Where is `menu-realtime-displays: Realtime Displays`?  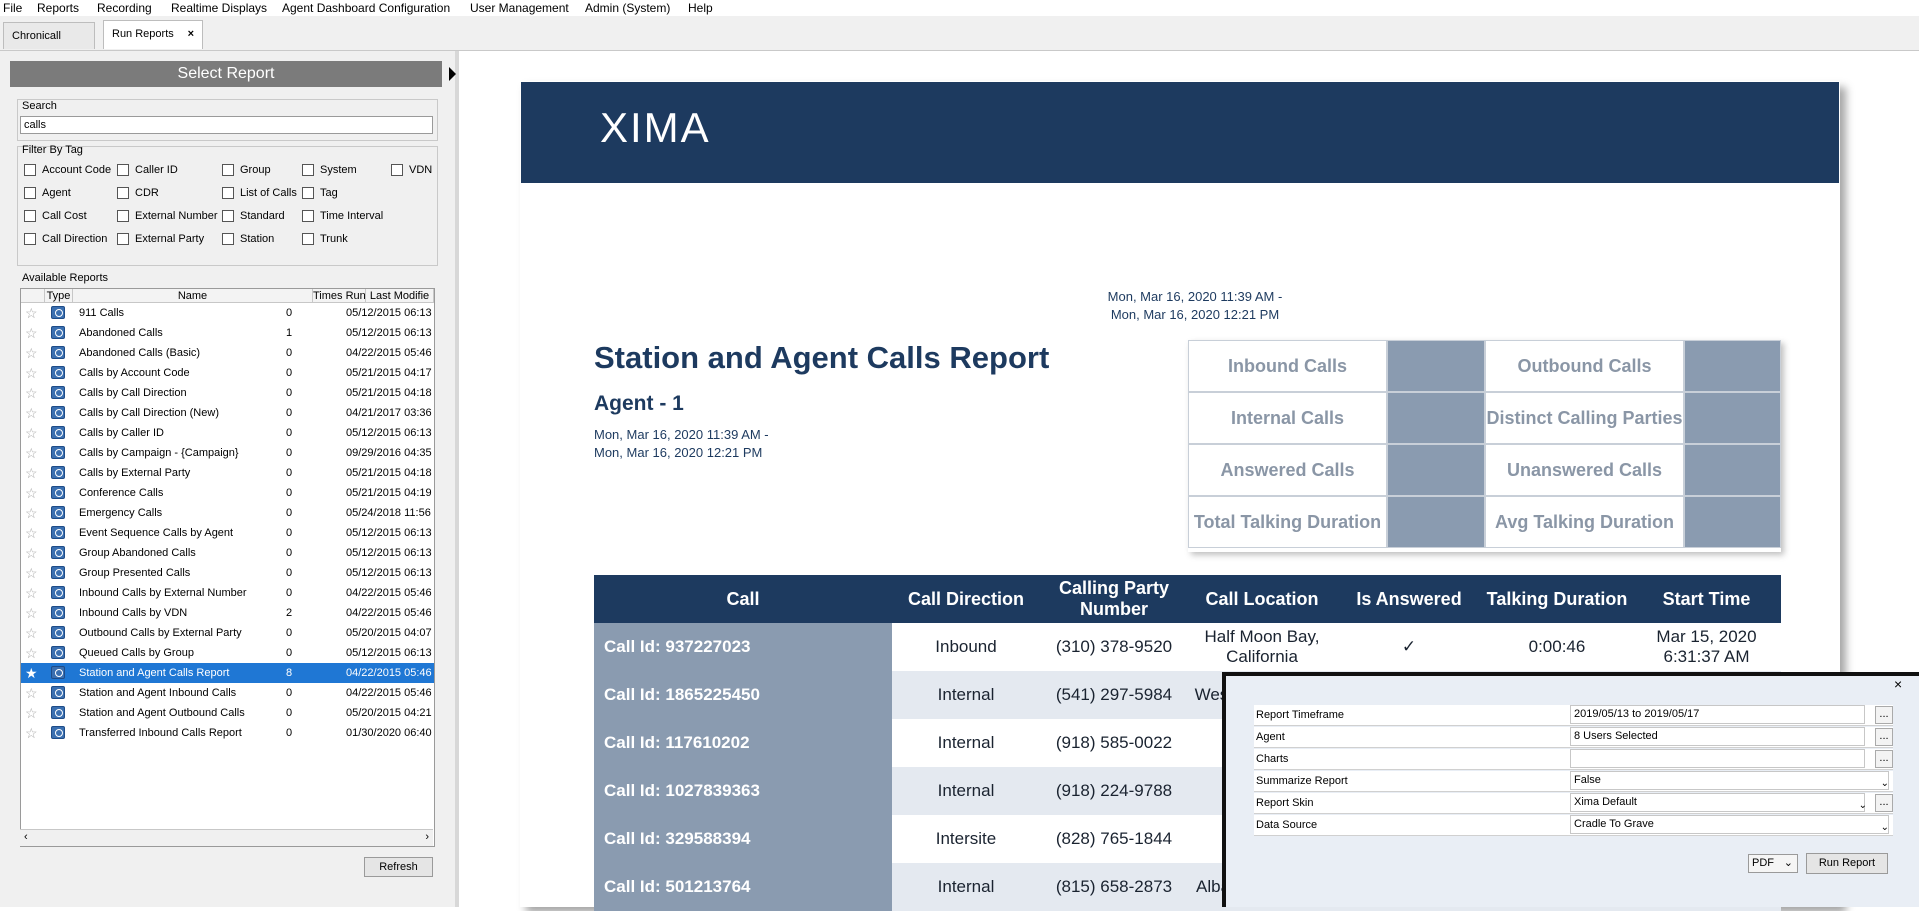
menu-realtime-displays: Realtime Displays is located at coordinates (219, 8).